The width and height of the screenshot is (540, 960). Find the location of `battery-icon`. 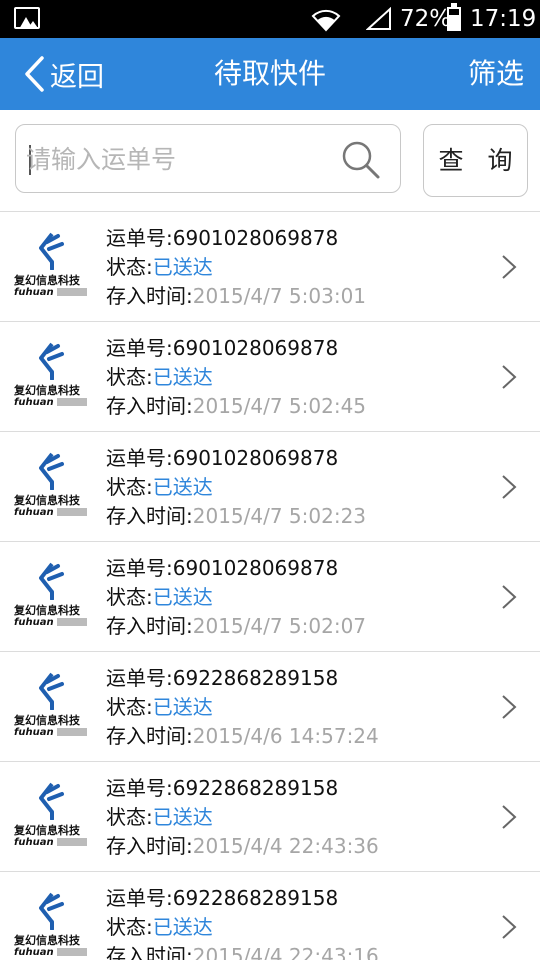

battery-icon is located at coordinates (454, 17).